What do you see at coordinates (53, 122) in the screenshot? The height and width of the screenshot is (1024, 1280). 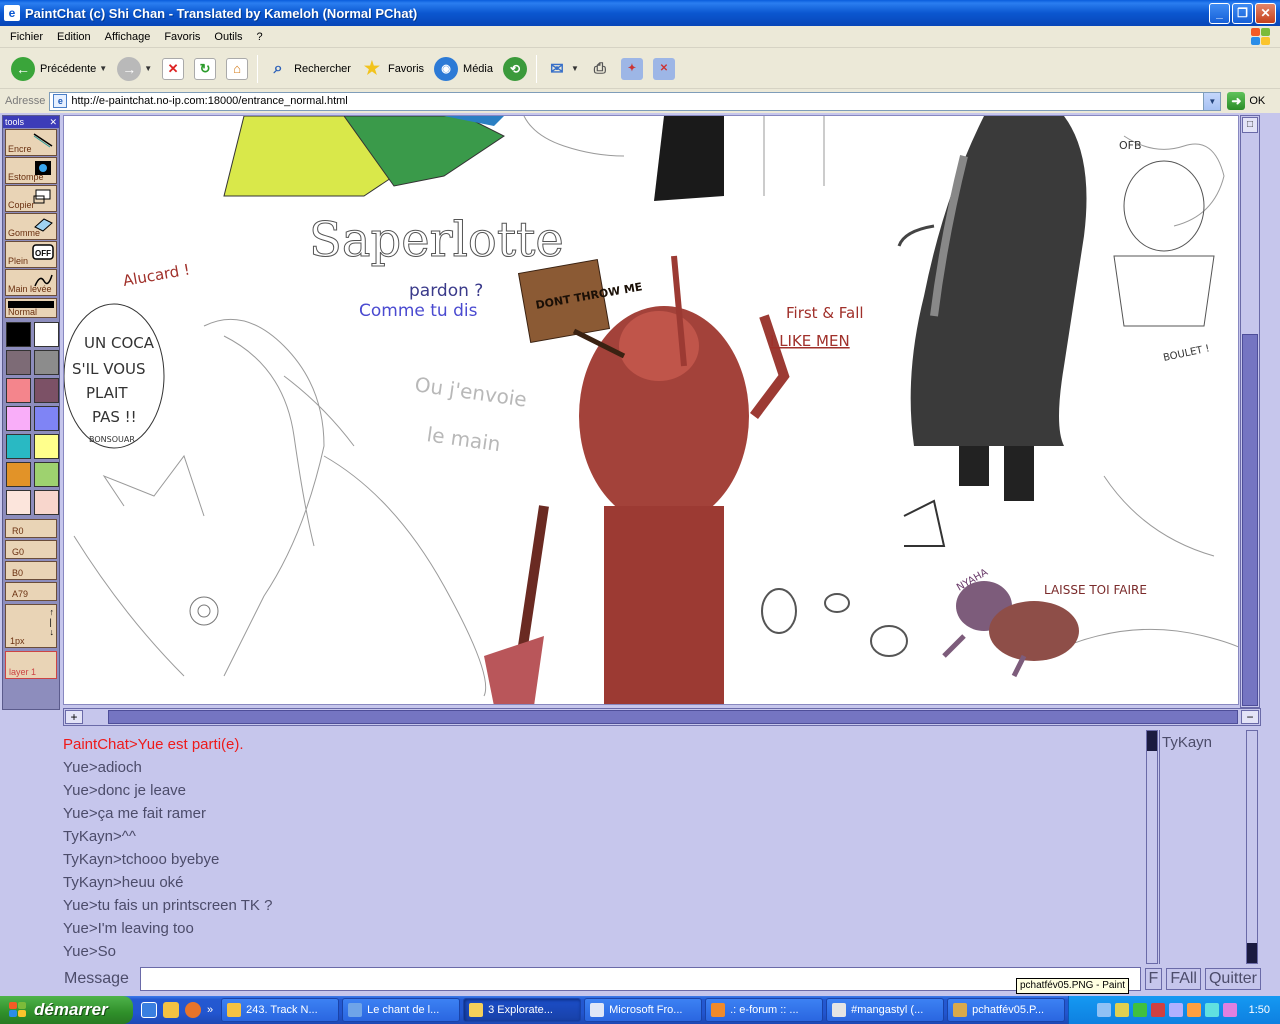 I see `close-icon: ✕` at bounding box center [53, 122].